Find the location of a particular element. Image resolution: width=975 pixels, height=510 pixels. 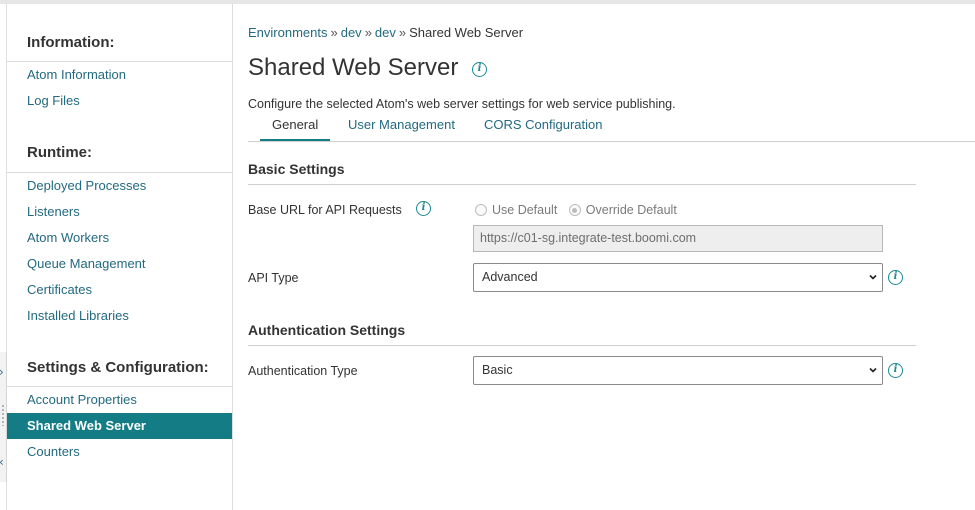

radio-label: Use Default is located at coordinates (525, 210).